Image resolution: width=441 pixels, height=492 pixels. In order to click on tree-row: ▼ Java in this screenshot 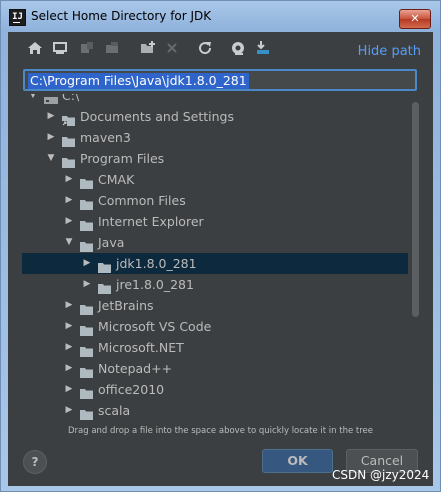, I will do `click(215, 242)`.